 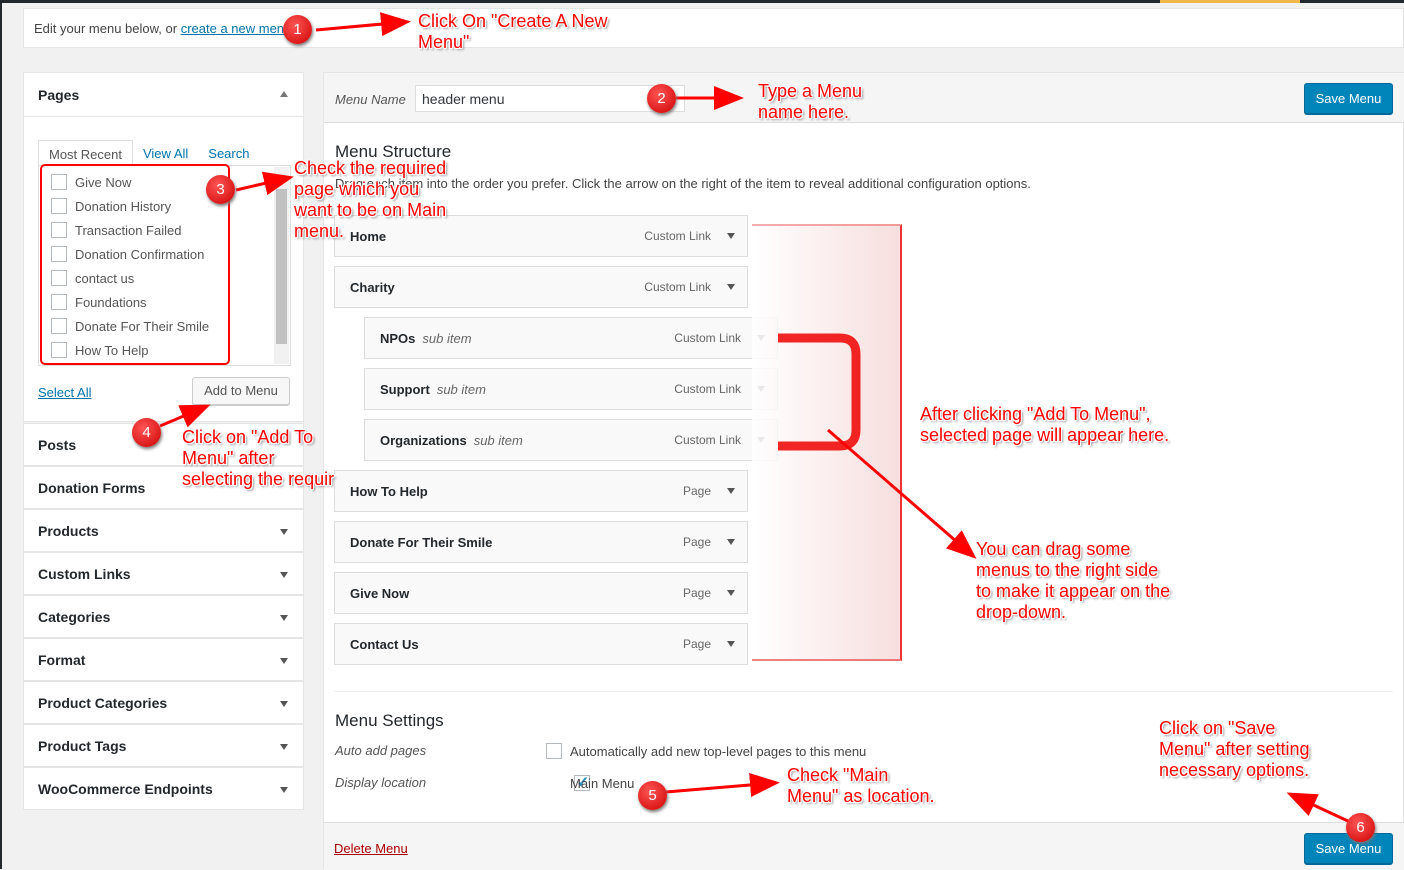 I want to click on selection-highlight, so click(x=135, y=264).